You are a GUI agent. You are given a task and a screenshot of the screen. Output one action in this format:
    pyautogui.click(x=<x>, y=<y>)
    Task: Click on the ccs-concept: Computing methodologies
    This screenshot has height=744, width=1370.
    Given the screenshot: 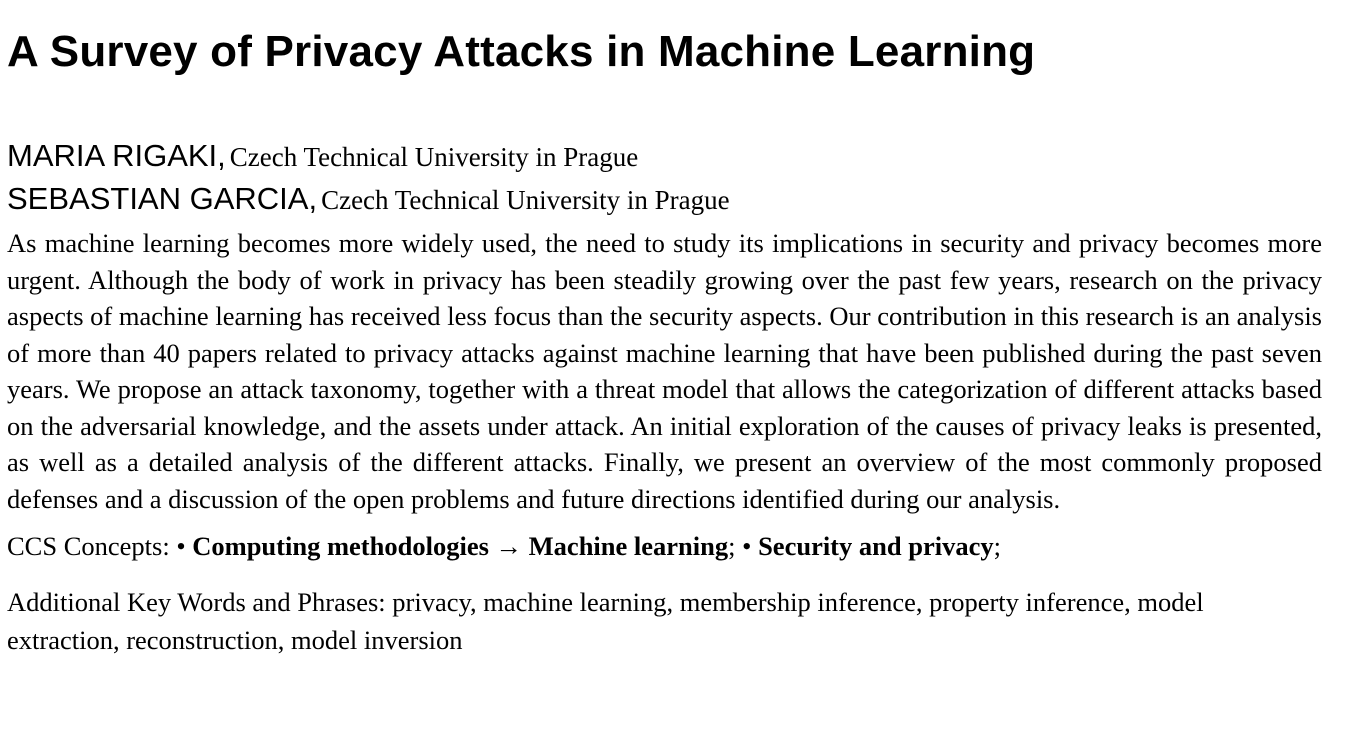 What is the action you would take?
    pyautogui.click(x=340, y=546)
    